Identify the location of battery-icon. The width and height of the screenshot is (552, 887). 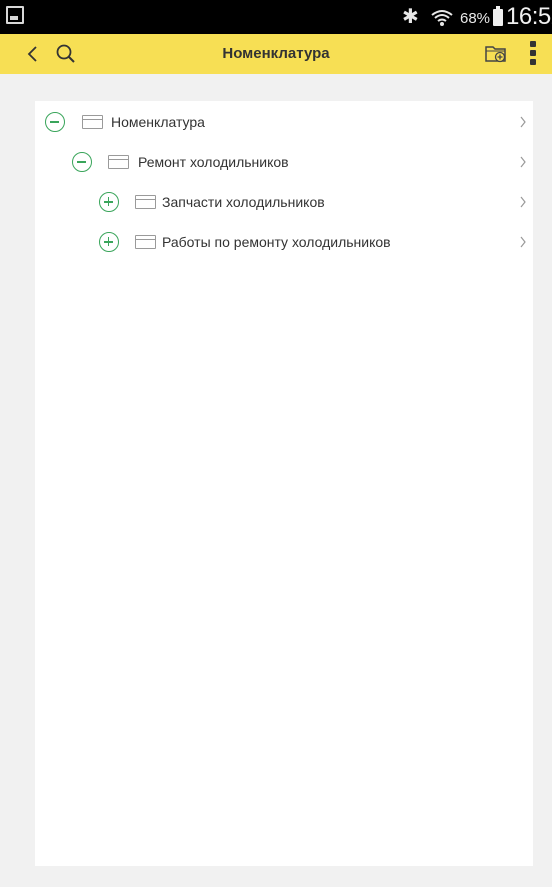
(498, 16).